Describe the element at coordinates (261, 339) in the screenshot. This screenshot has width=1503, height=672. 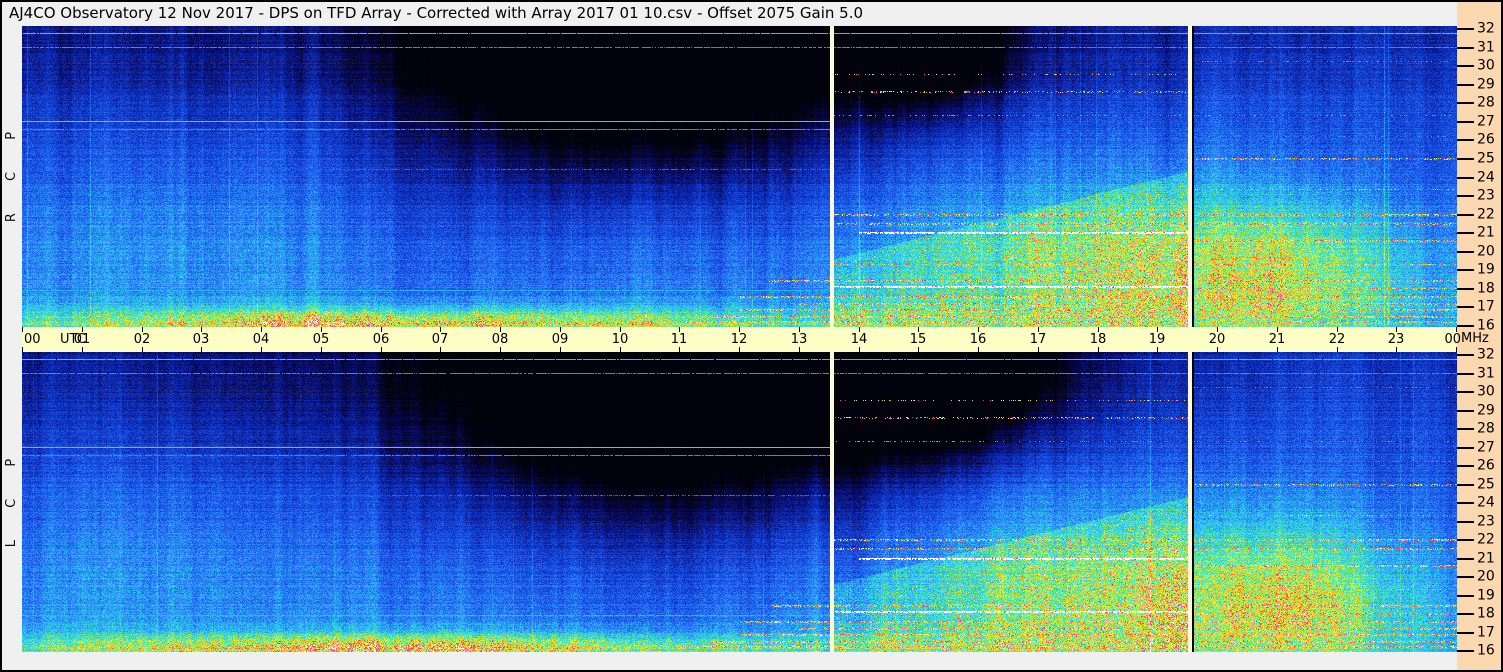
I see `hour-label: 04` at that location.